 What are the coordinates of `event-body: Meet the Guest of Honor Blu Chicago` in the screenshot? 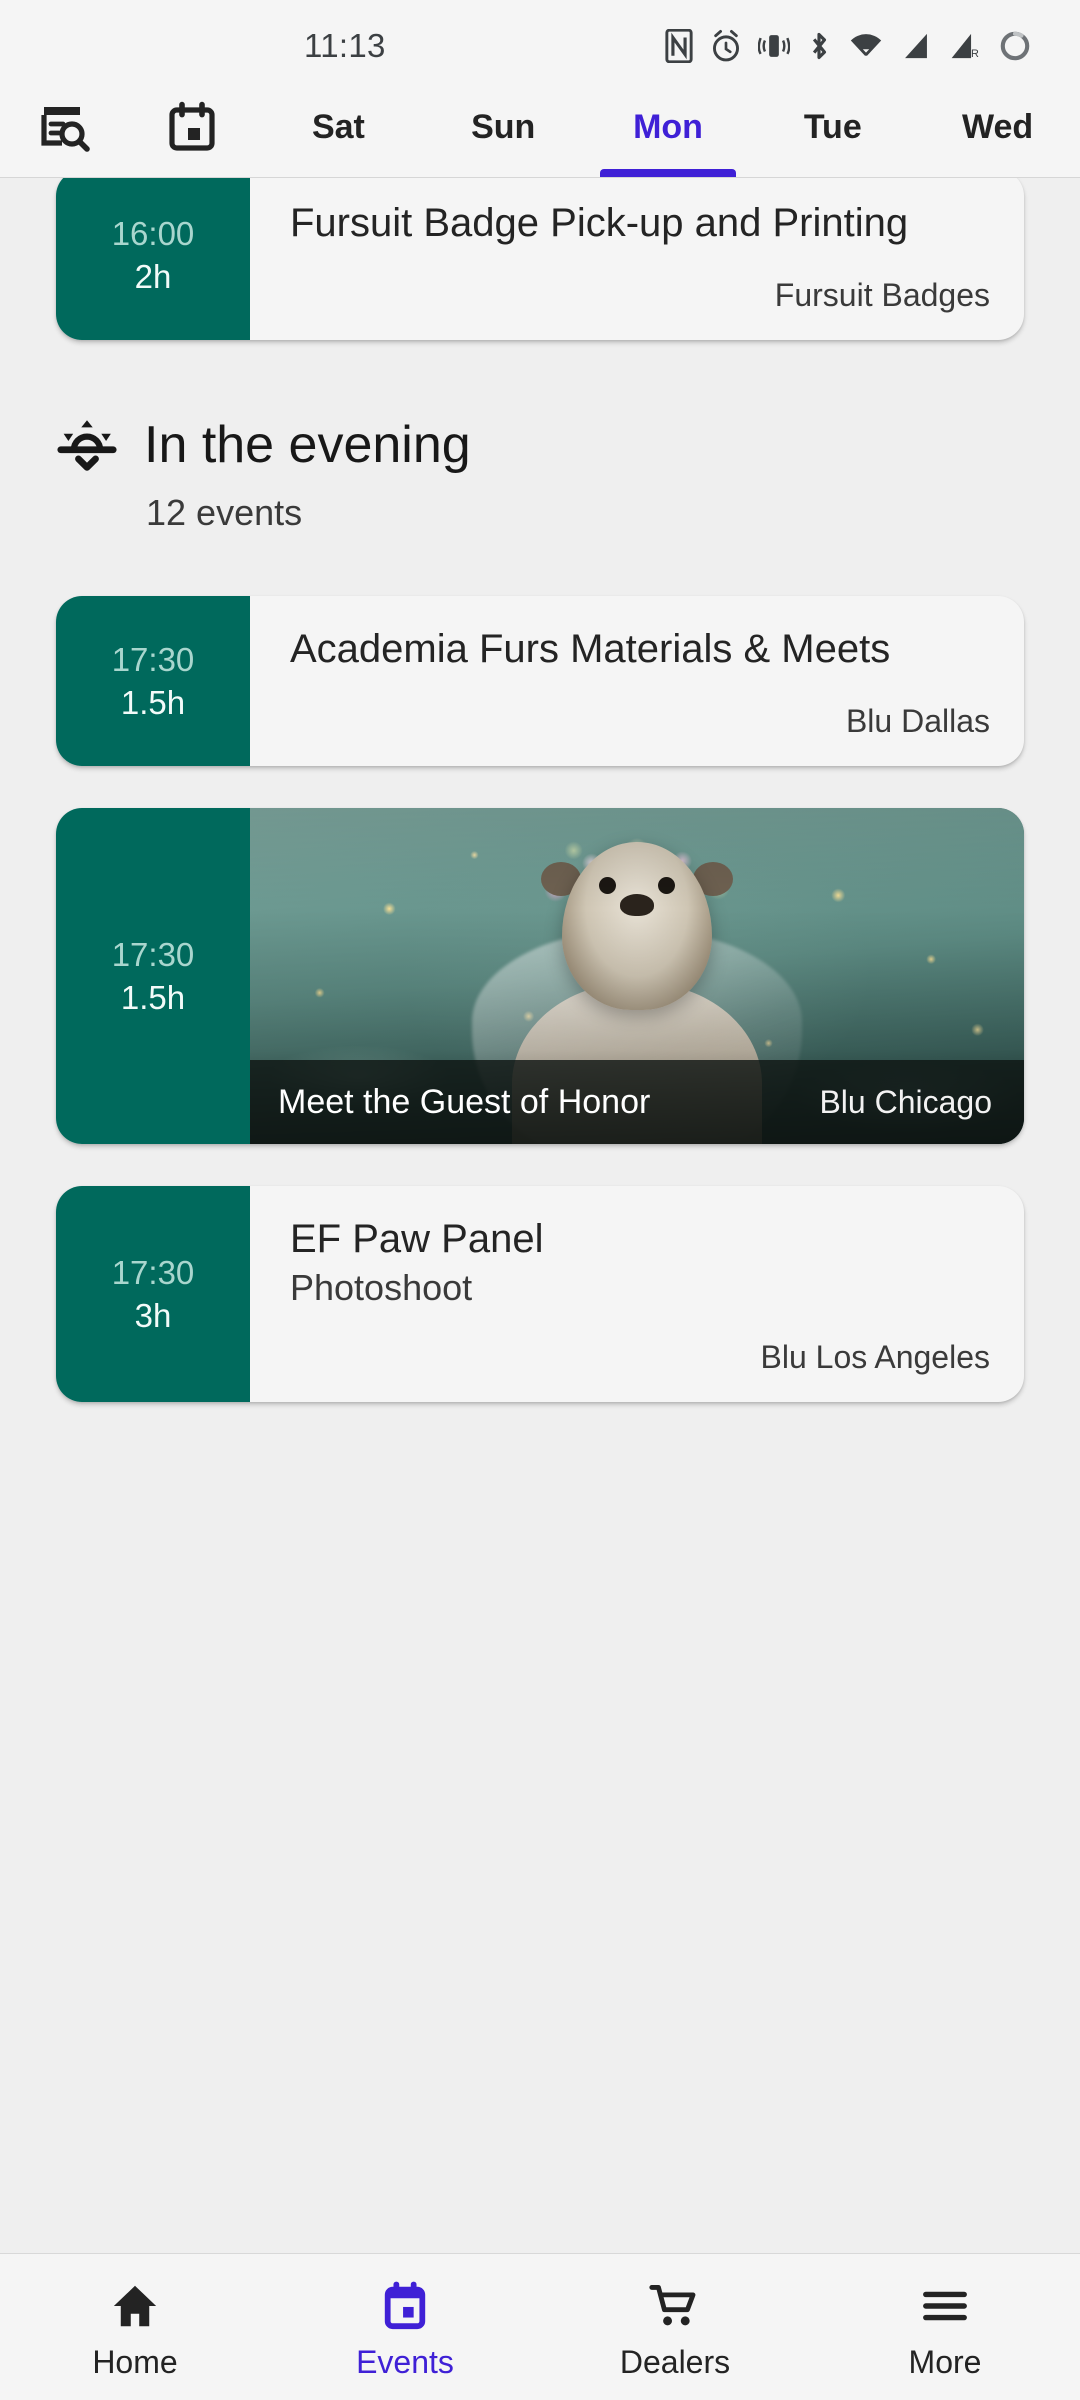 It's located at (637, 976).